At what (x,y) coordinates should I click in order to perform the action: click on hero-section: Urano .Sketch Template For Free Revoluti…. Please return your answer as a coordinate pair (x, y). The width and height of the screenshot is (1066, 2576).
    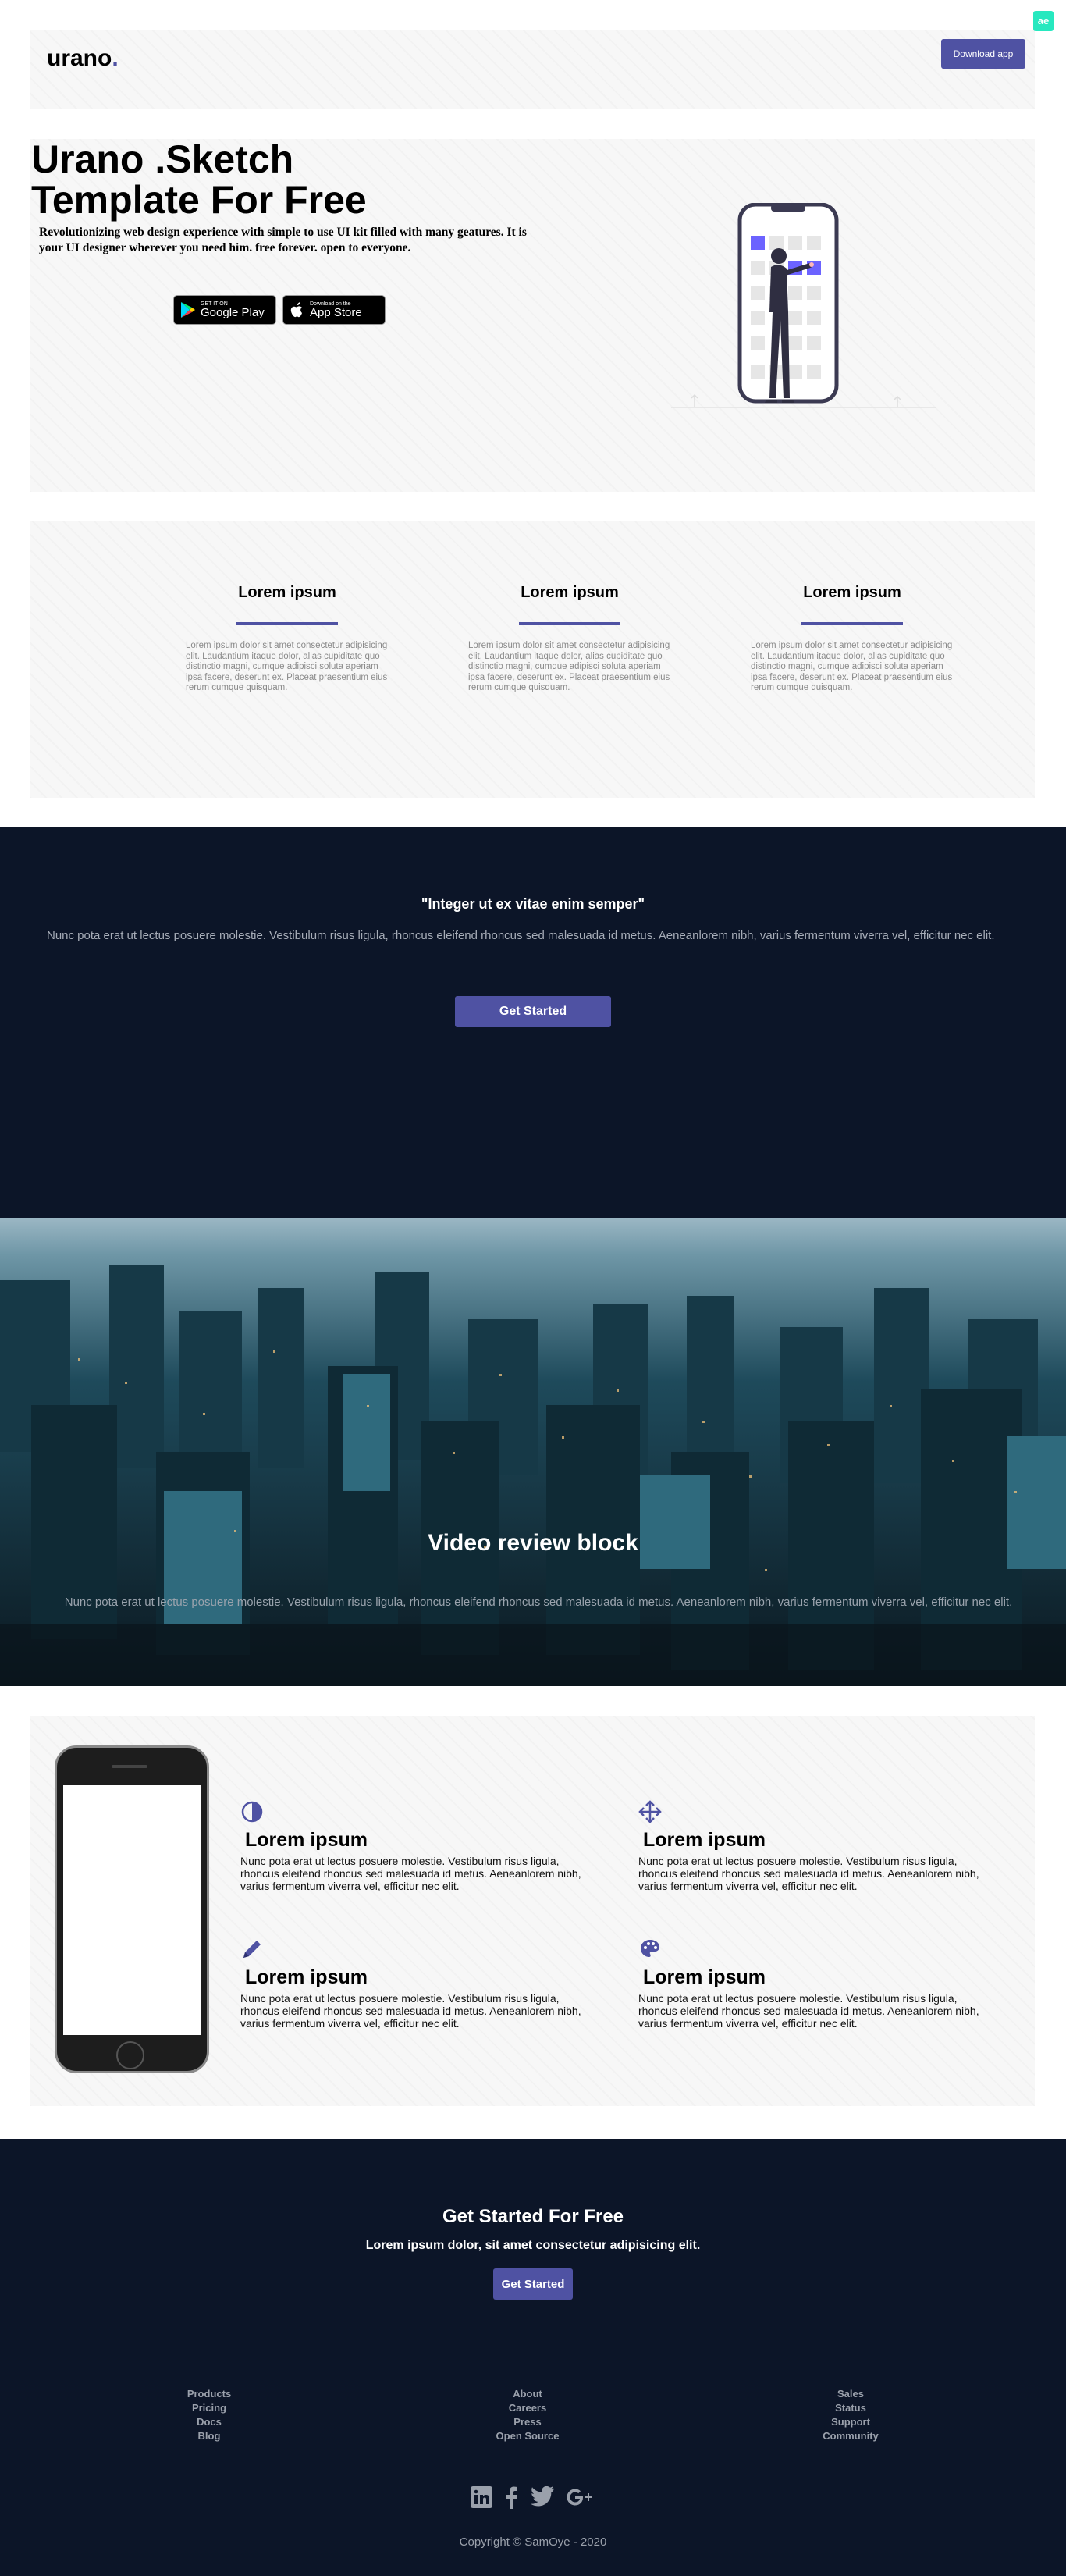
    Looking at the image, I should click on (532, 315).